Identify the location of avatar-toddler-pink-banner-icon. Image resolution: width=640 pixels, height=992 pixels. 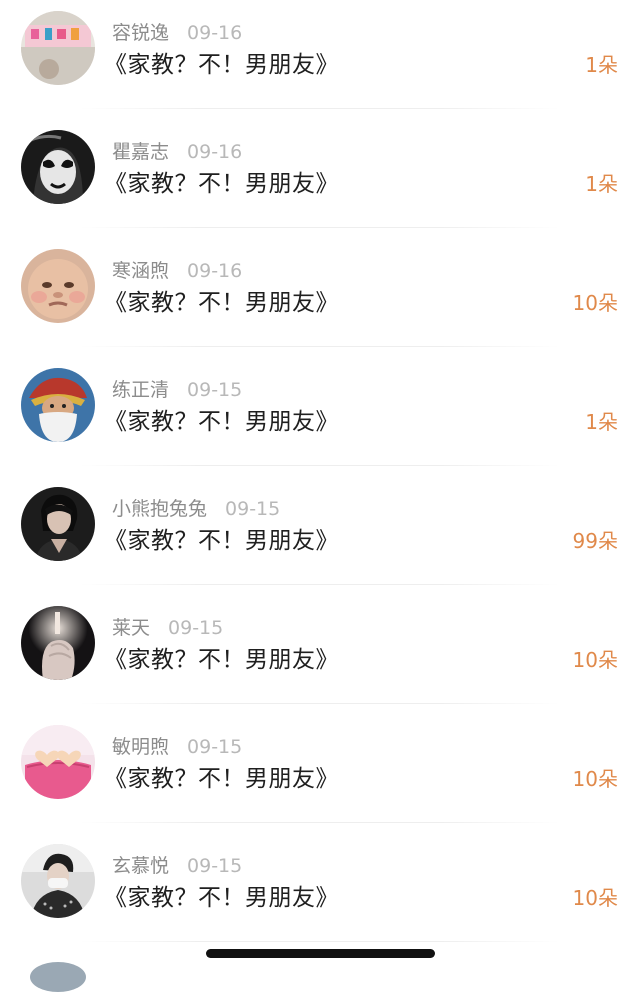
(58, 48).